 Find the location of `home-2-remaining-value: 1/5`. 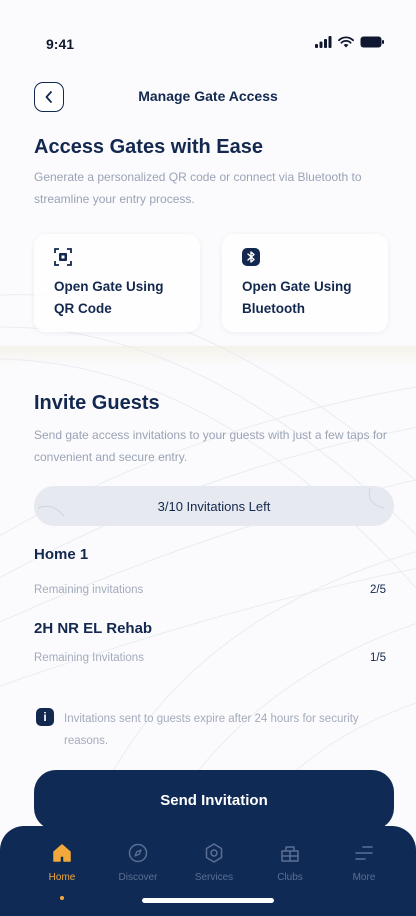

home-2-remaining-value: 1/5 is located at coordinates (378, 658).